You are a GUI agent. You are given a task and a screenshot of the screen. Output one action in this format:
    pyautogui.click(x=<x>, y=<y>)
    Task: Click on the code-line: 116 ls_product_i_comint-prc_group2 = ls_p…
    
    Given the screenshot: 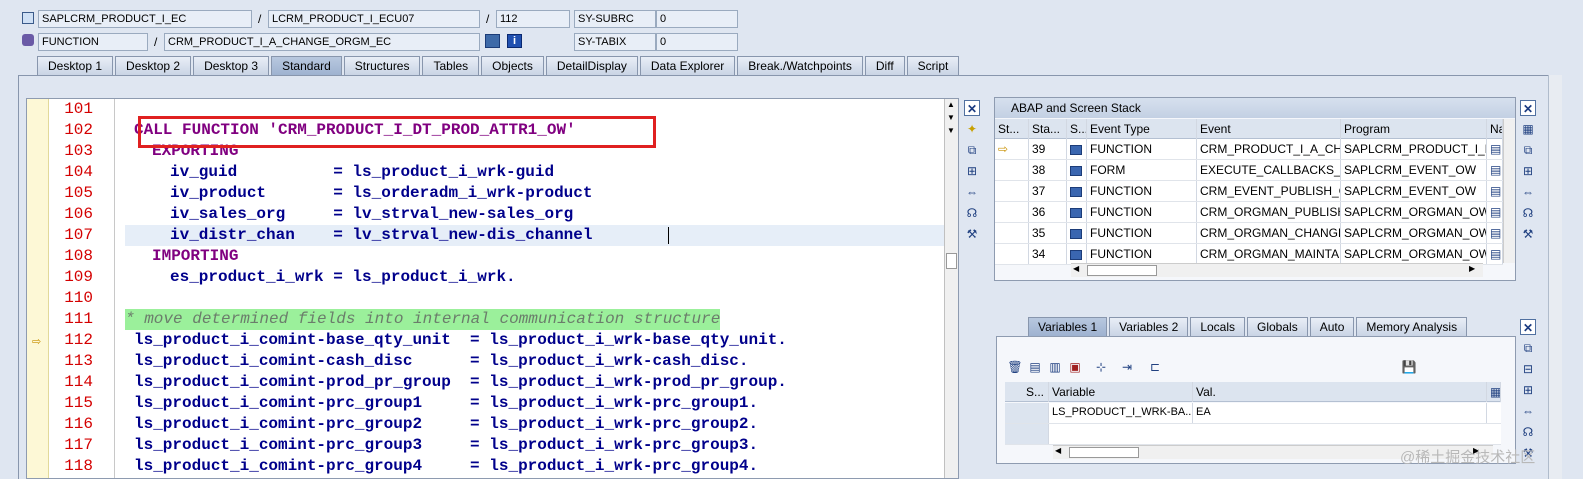 What is the action you would take?
    pyautogui.click(x=492, y=424)
    